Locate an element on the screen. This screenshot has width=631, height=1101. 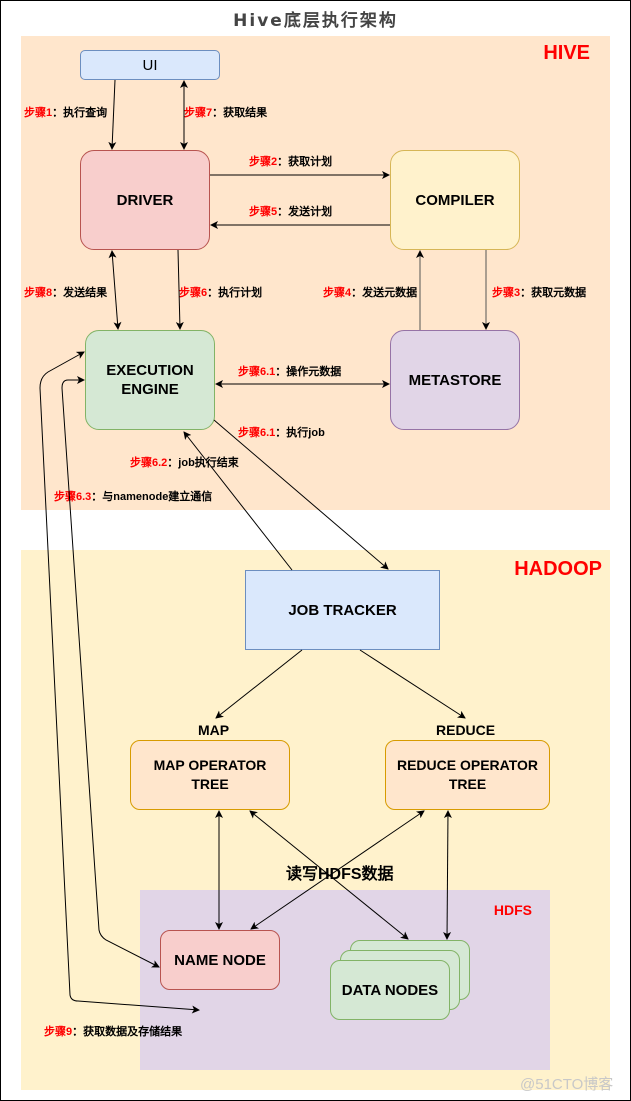
map-operator-tree-node: MAP OPERATOR TREE is located at coordinates (210, 775).